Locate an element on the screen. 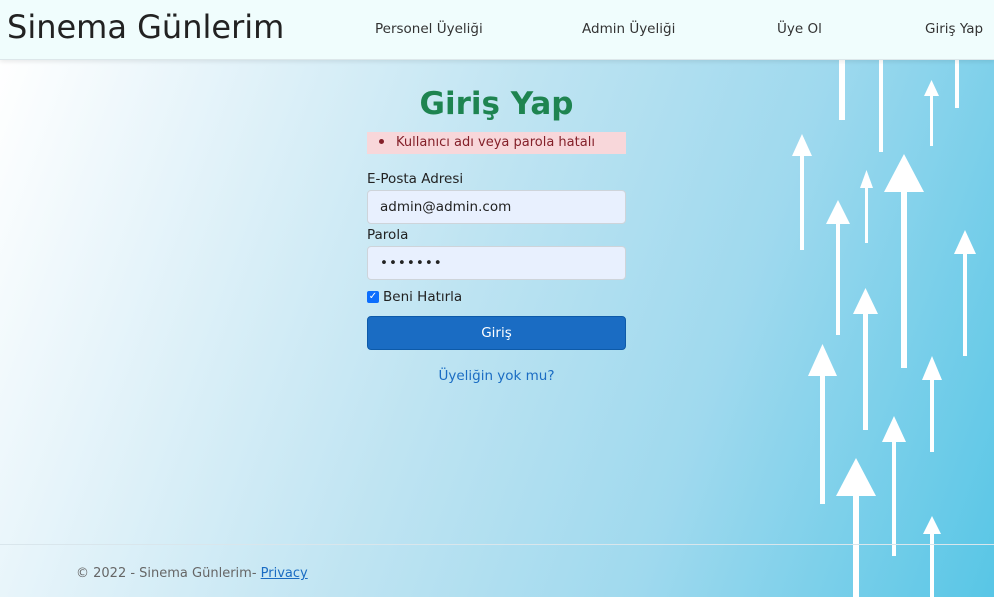  login-button: Giriş is located at coordinates (496, 333).